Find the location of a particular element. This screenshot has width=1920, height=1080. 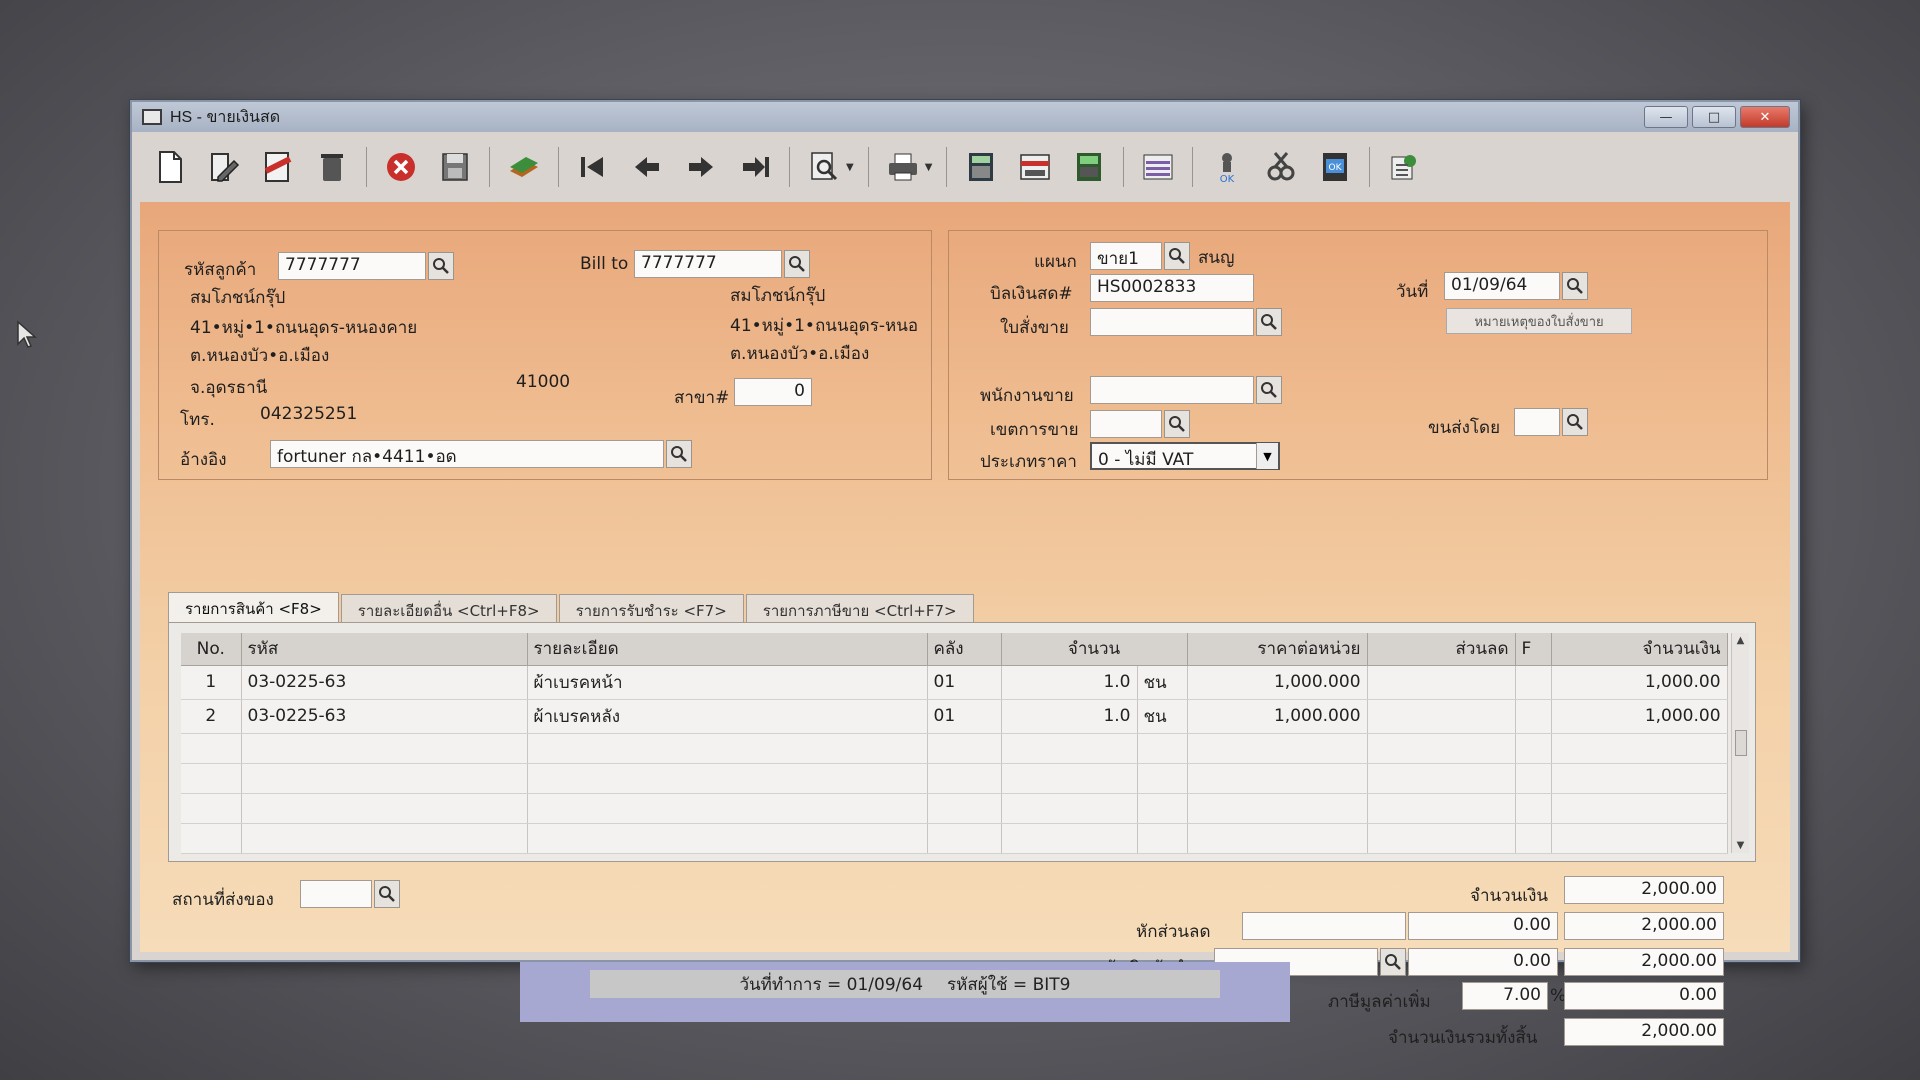

amount-field: 2,000.00 is located at coordinates (1644, 890).